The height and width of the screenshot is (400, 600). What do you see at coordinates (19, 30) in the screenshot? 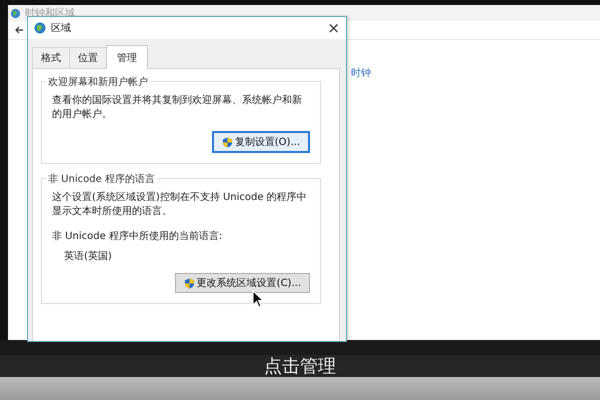
I see `back-arrow-icon` at bounding box center [19, 30].